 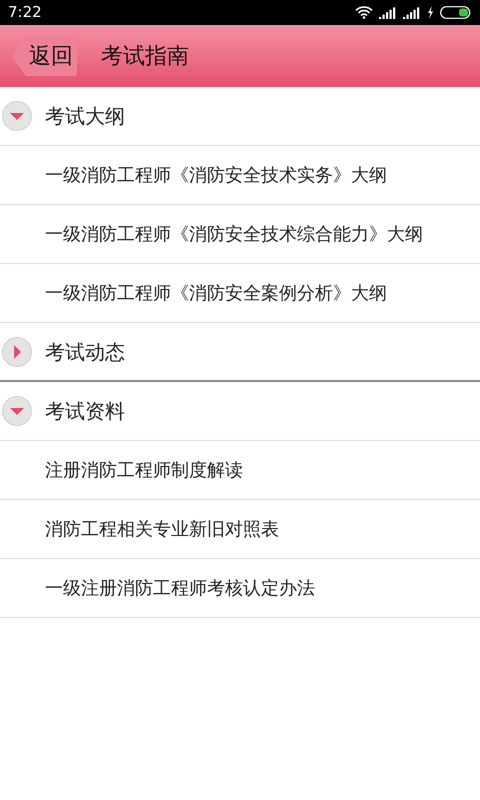 What do you see at coordinates (240, 116) in the screenshot?
I see `group-header: 考试大纲` at bounding box center [240, 116].